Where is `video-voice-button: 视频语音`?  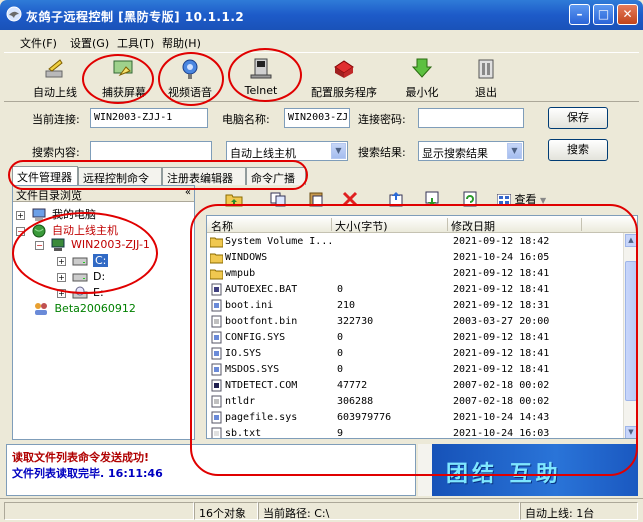
video-voice-button: 视频语音 is located at coordinates (190, 79).